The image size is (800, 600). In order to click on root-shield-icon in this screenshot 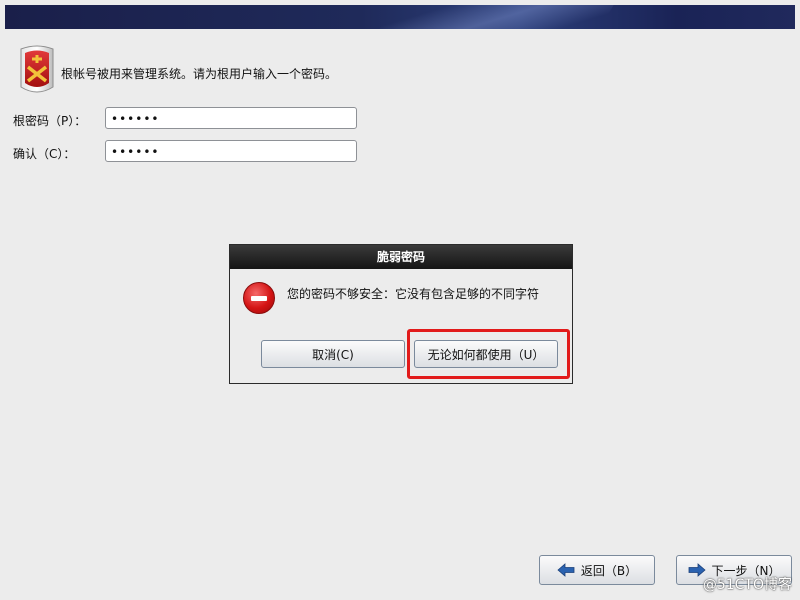, I will do `click(37, 69)`.